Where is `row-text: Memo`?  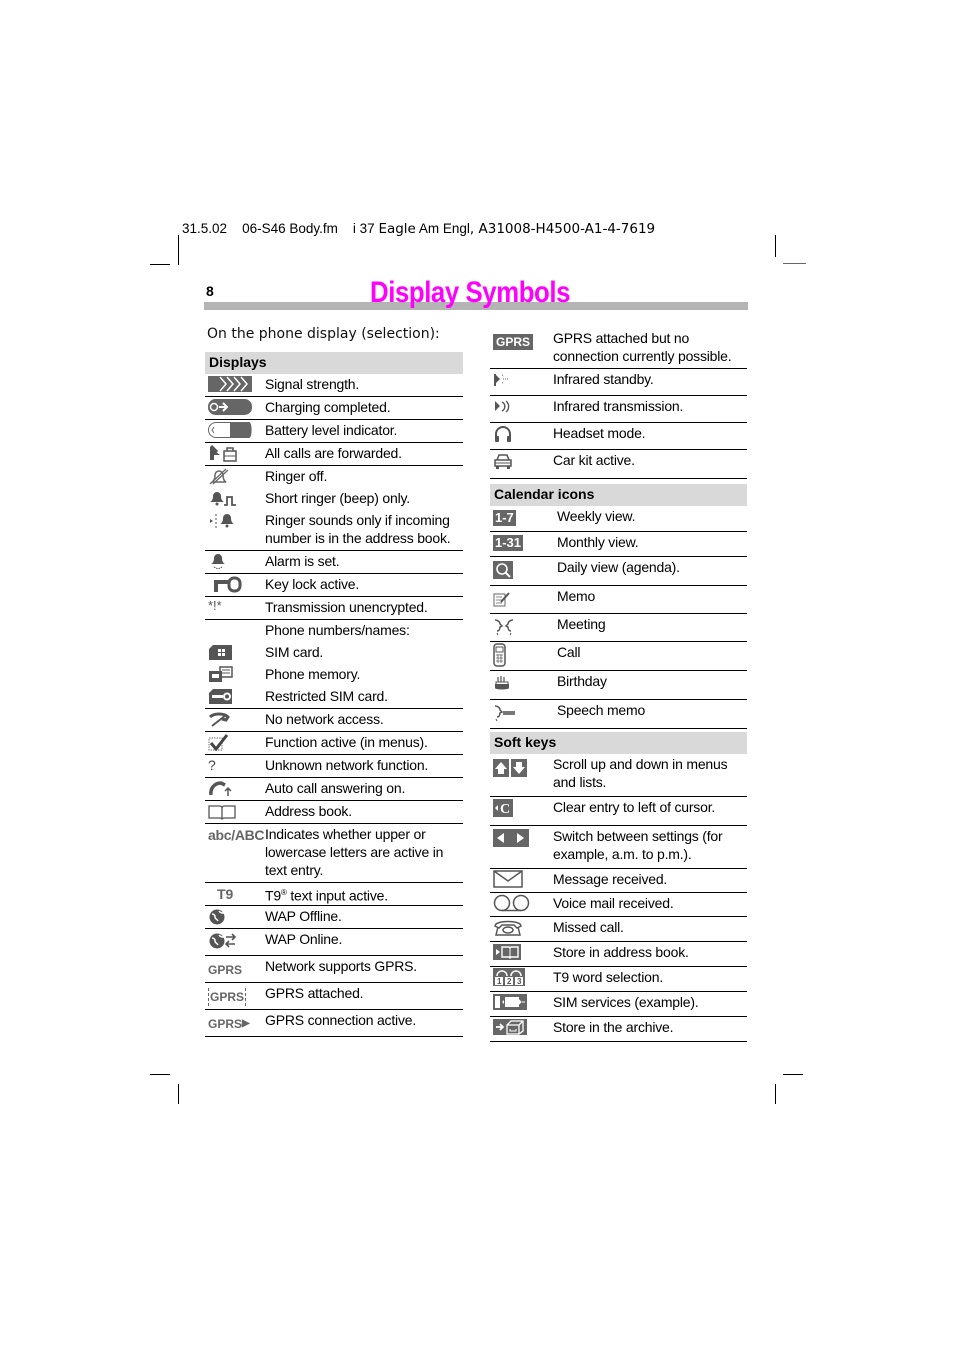 row-text: Memo is located at coordinates (576, 596).